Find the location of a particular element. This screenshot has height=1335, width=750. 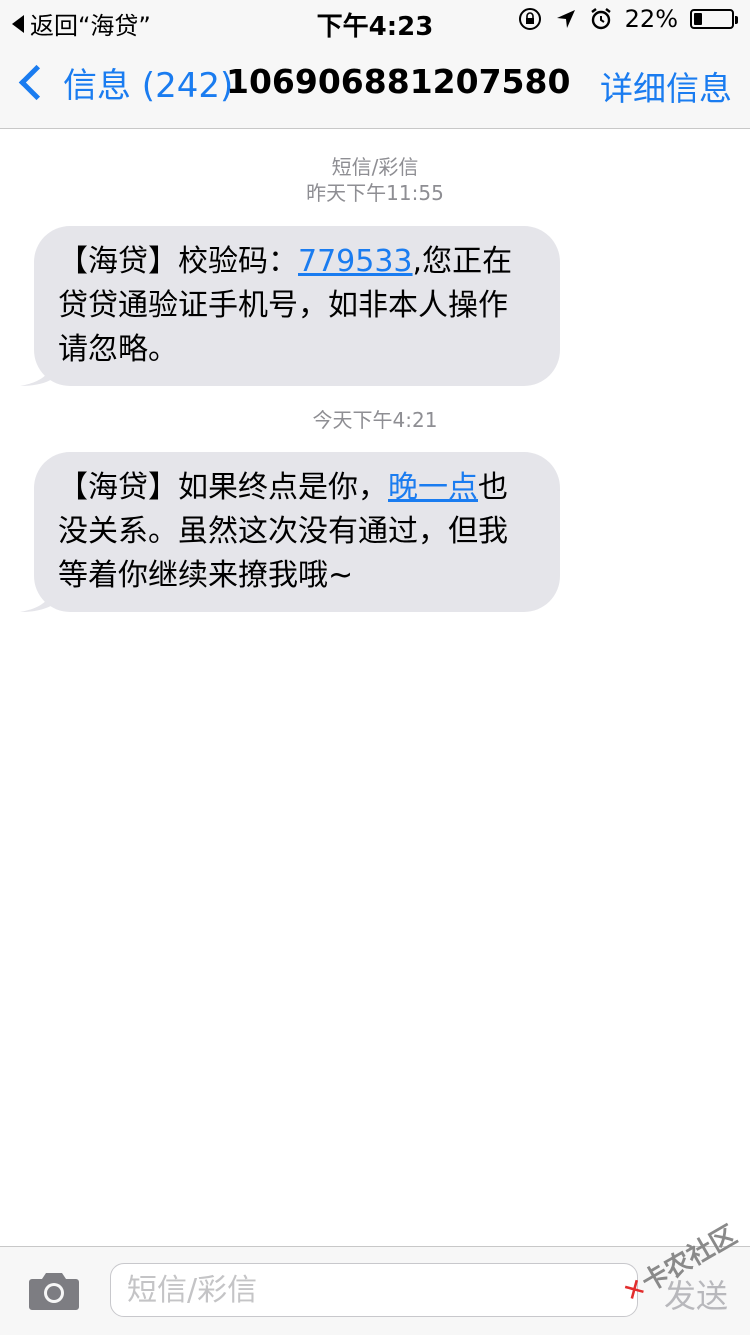

message-bubble: 【海贷】校验码：779533,您正在贷贷通验证手机号，如非本人操作请忽略。 is located at coordinates (290, 306).